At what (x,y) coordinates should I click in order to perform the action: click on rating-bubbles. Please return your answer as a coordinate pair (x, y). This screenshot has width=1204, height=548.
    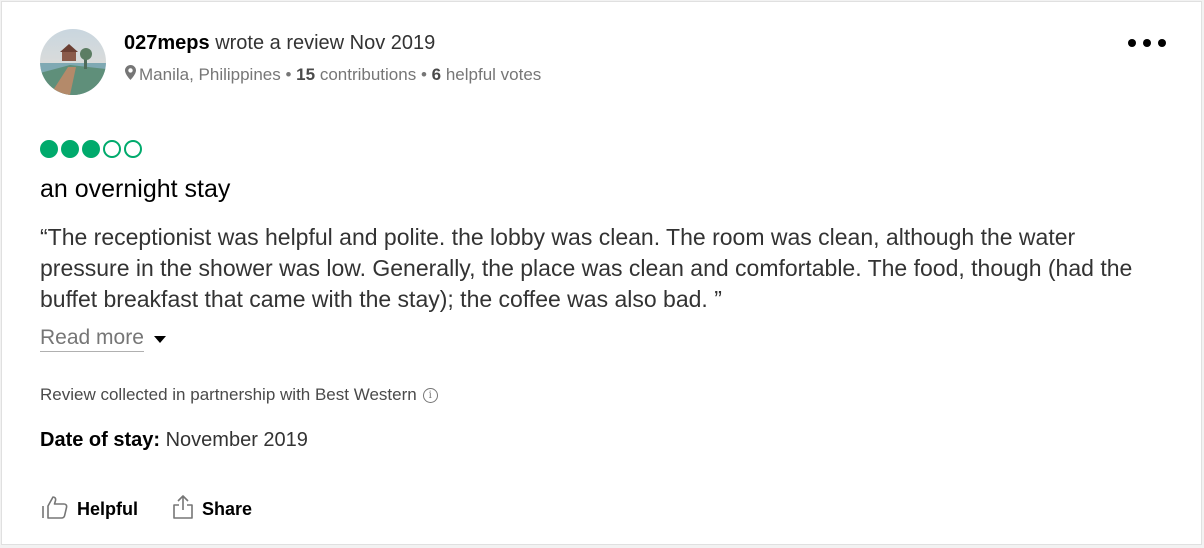
    Looking at the image, I should click on (91, 149).